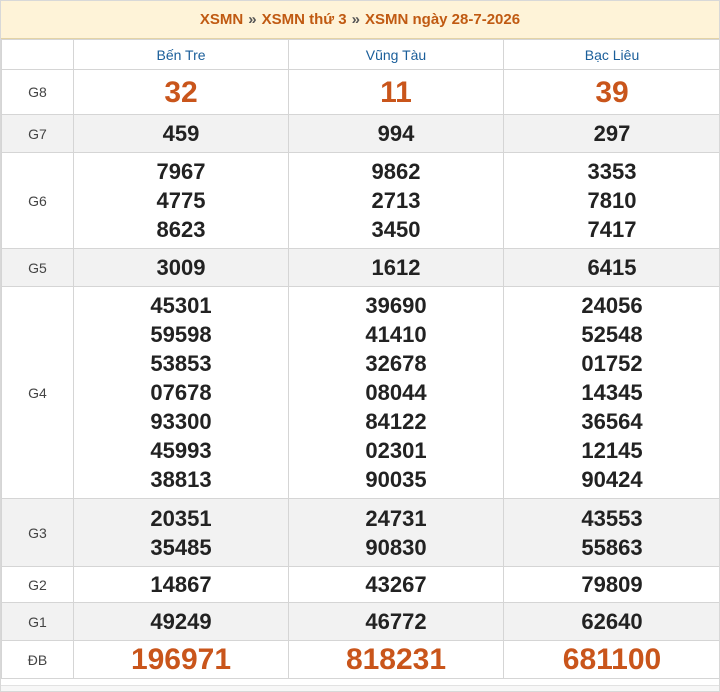  Describe the element at coordinates (396, 133) in the screenshot. I see `prize-cell: 994` at that location.